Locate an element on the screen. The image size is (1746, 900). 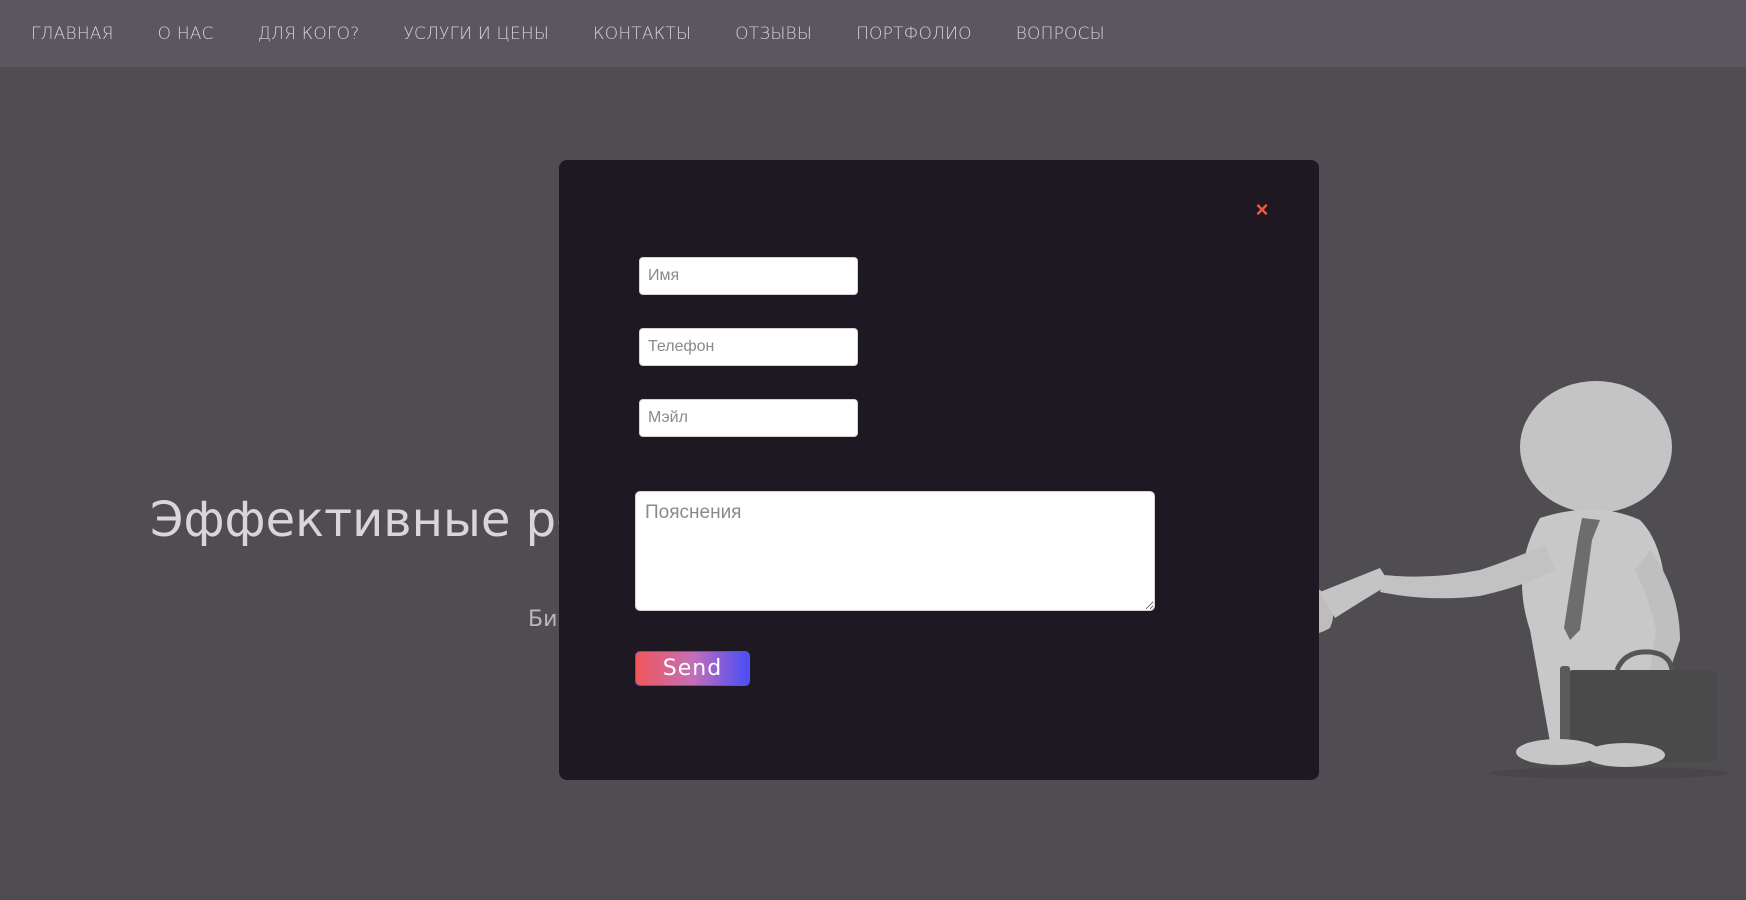
phone-input is located at coordinates (748, 347).